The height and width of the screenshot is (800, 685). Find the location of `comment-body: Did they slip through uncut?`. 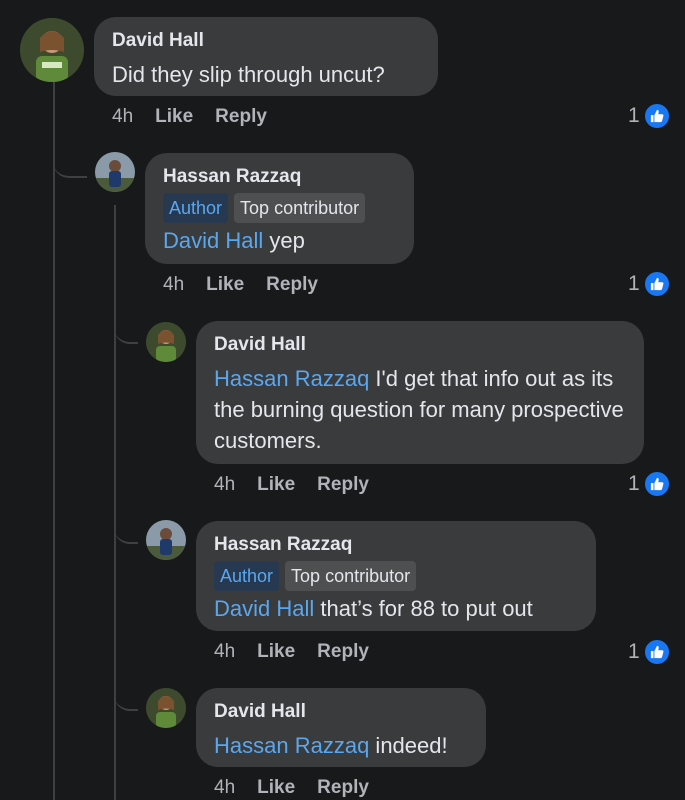

comment-body: Did they slip through uncut? is located at coordinates (248, 74).